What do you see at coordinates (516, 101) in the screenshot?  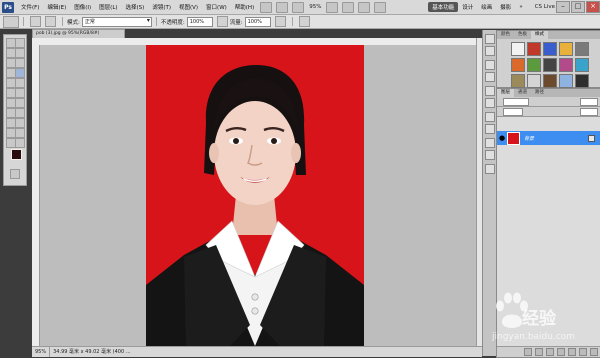 I see `blend-mode-select` at bounding box center [516, 101].